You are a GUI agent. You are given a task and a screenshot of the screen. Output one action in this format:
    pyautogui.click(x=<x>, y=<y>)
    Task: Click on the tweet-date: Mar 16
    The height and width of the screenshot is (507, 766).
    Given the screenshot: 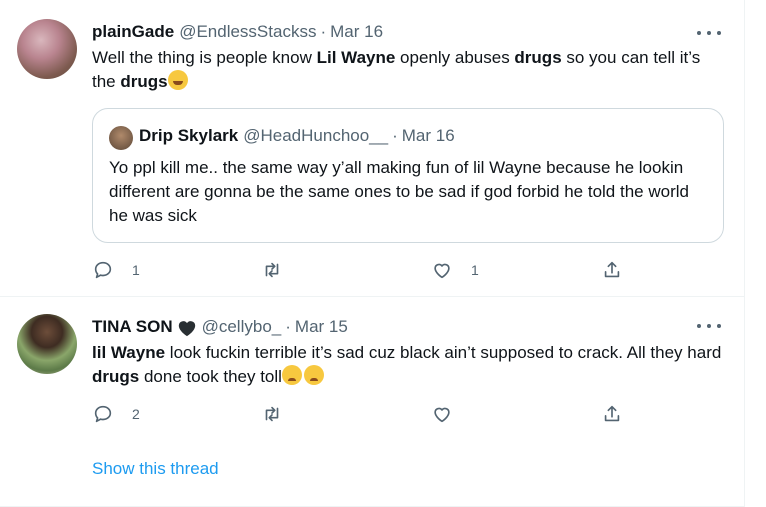 What is the action you would take?
    pyautogui.click(x=356, y=32)
    